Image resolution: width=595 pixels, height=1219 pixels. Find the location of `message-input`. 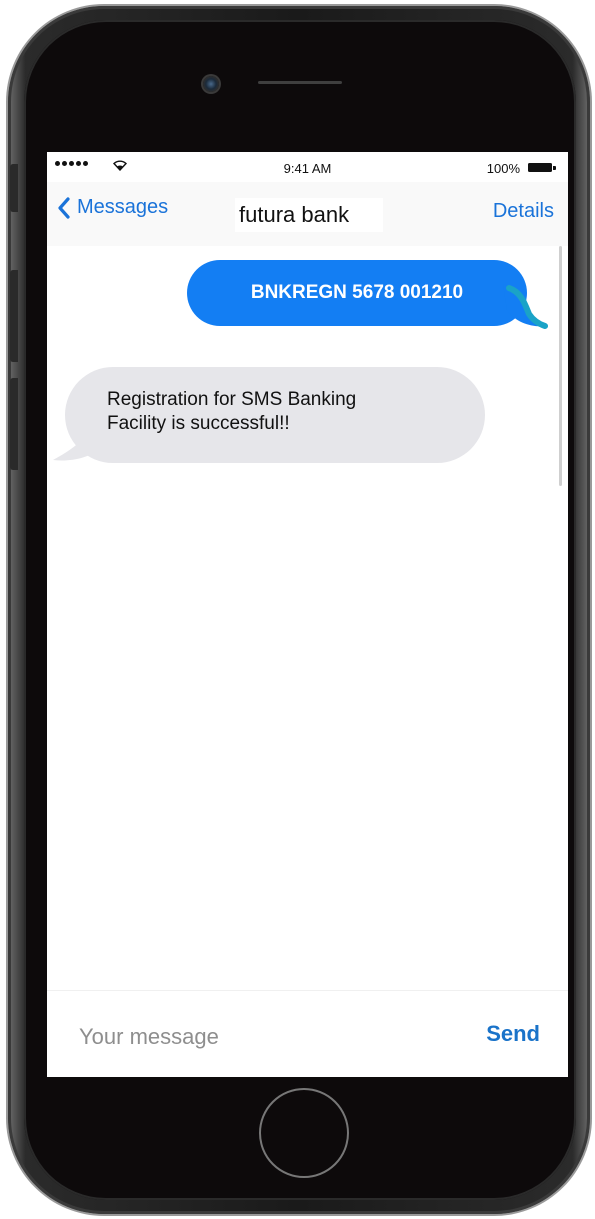

message-input is located at coordinates (249, 1037).